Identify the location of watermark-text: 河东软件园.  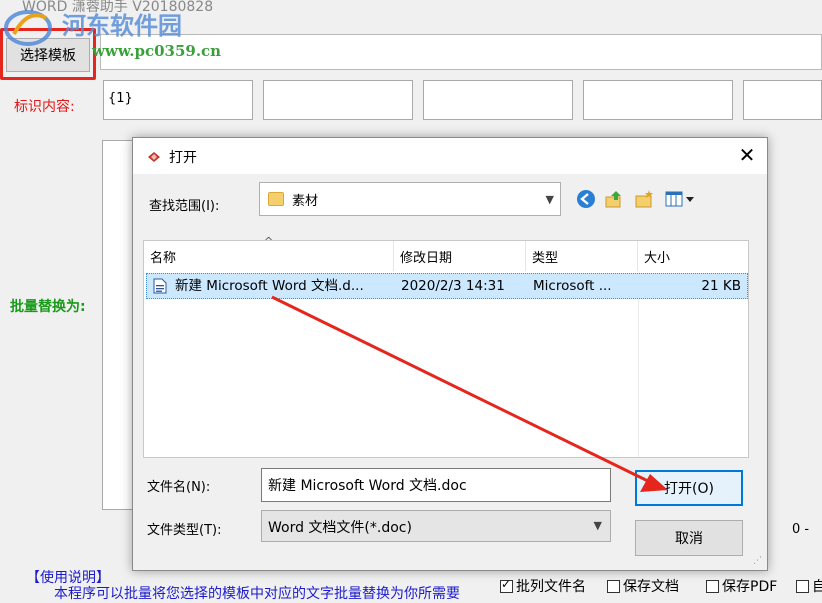
(122, 25).